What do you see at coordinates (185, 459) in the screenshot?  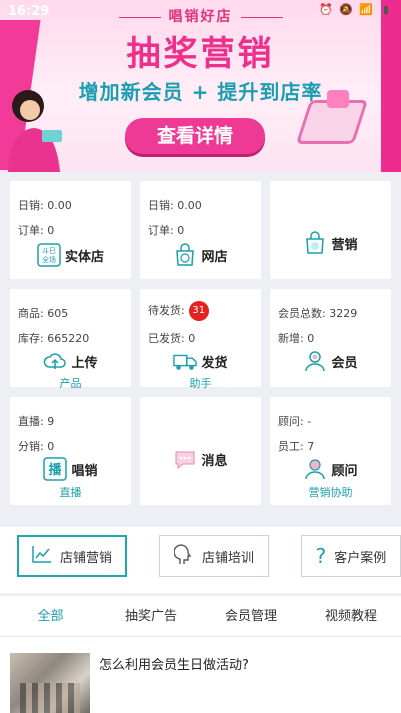 I see `message-bubble-icon` at bounding box center [185, 459].